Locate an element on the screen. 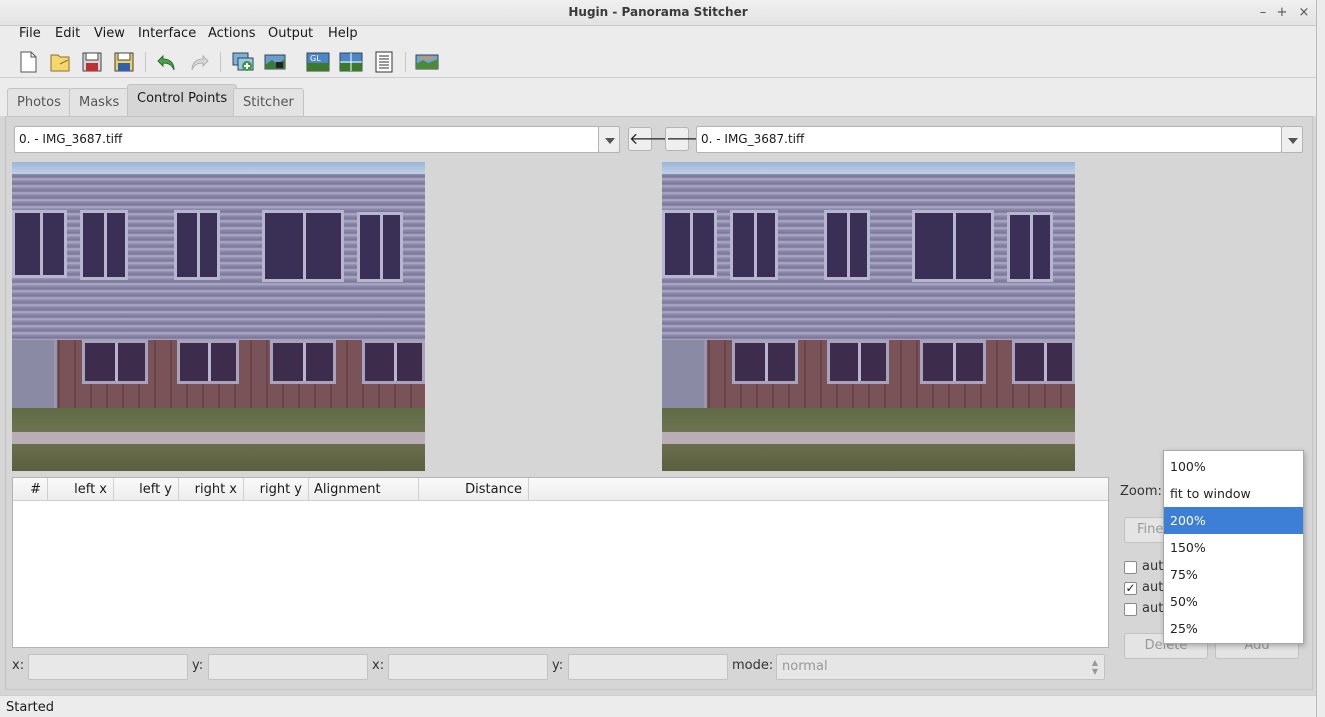 This screenshot has width=1325, height=717. zoom-option-150: 150% is located at coordinates (1233, 547).